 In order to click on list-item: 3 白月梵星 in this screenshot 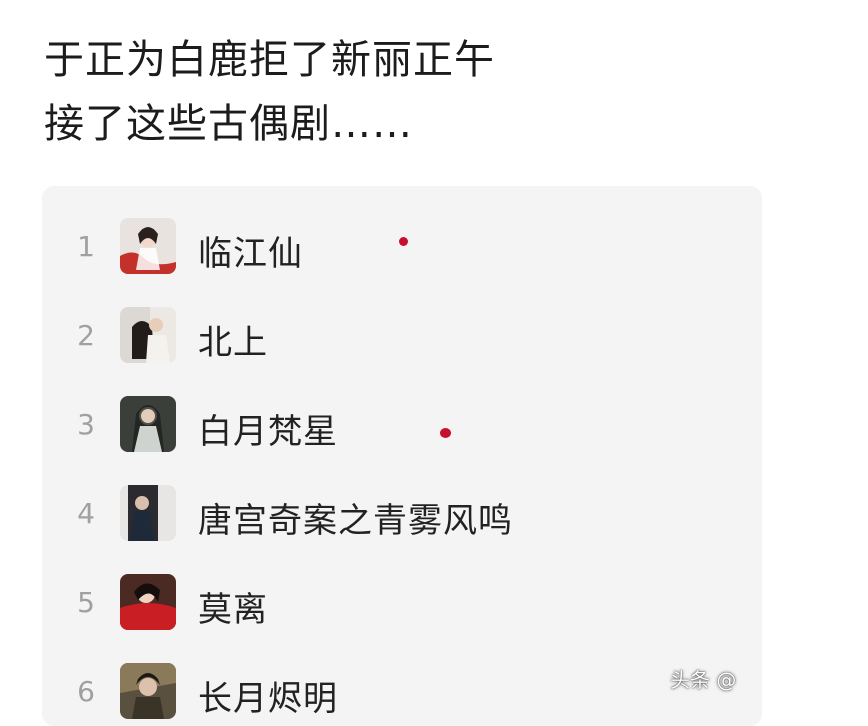, I will do `click(402, 424)`.